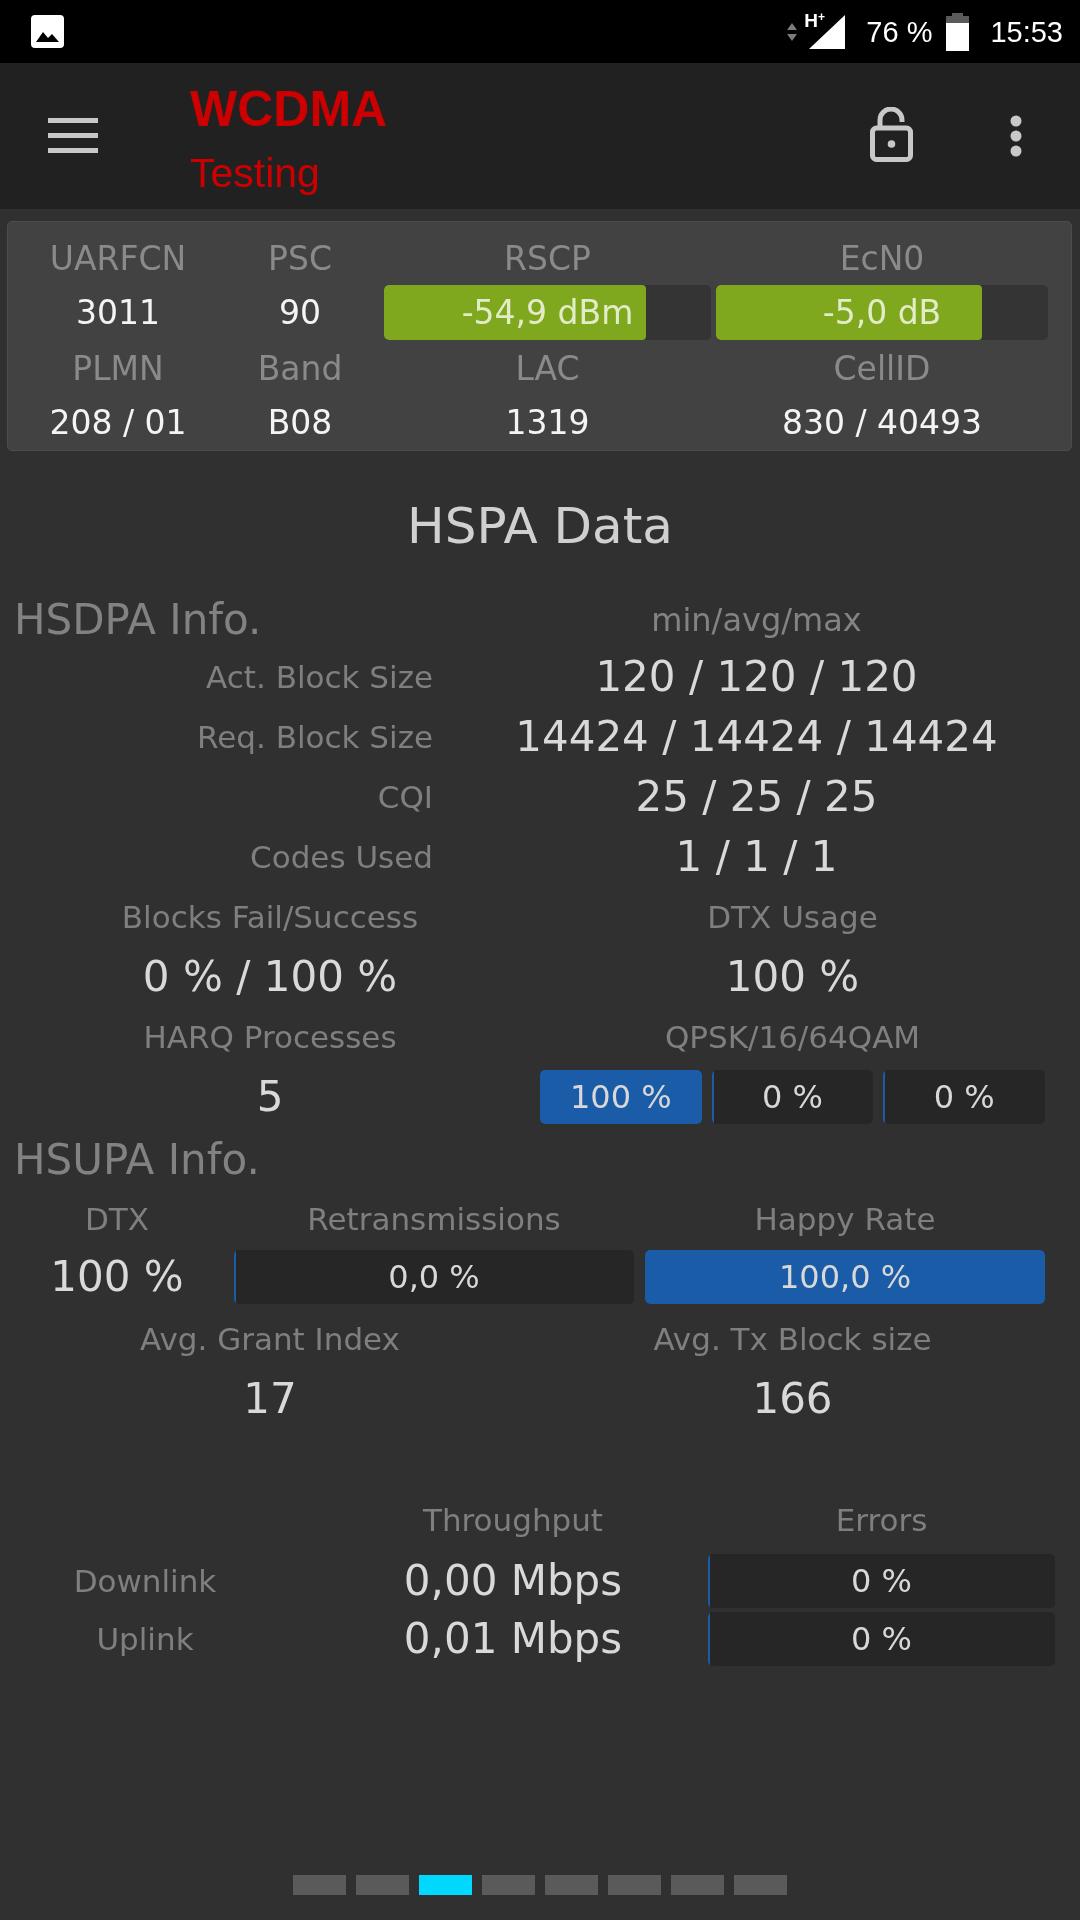  What do you see at coordinates (547, 369) in the screenshot?
I see `parameter-label: LAC` at bounding box center [547, 369].